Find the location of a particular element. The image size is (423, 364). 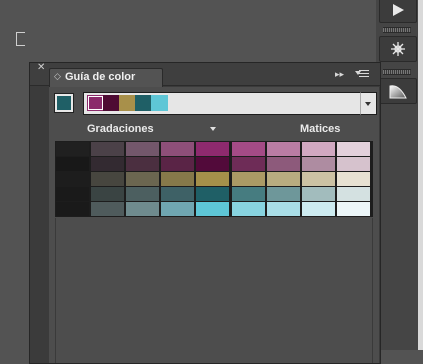

gear-icon is located at coordinates (398, 49).